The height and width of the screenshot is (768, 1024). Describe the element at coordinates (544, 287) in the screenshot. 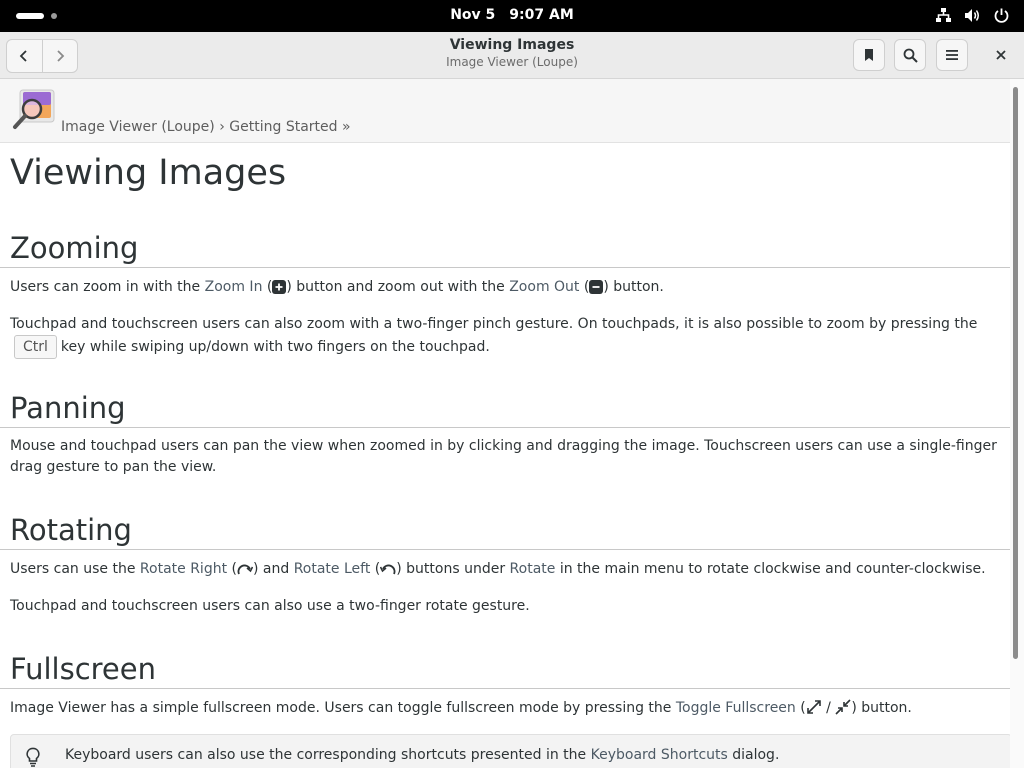

I see `zoom-out-link: Zoom Out` at that location.